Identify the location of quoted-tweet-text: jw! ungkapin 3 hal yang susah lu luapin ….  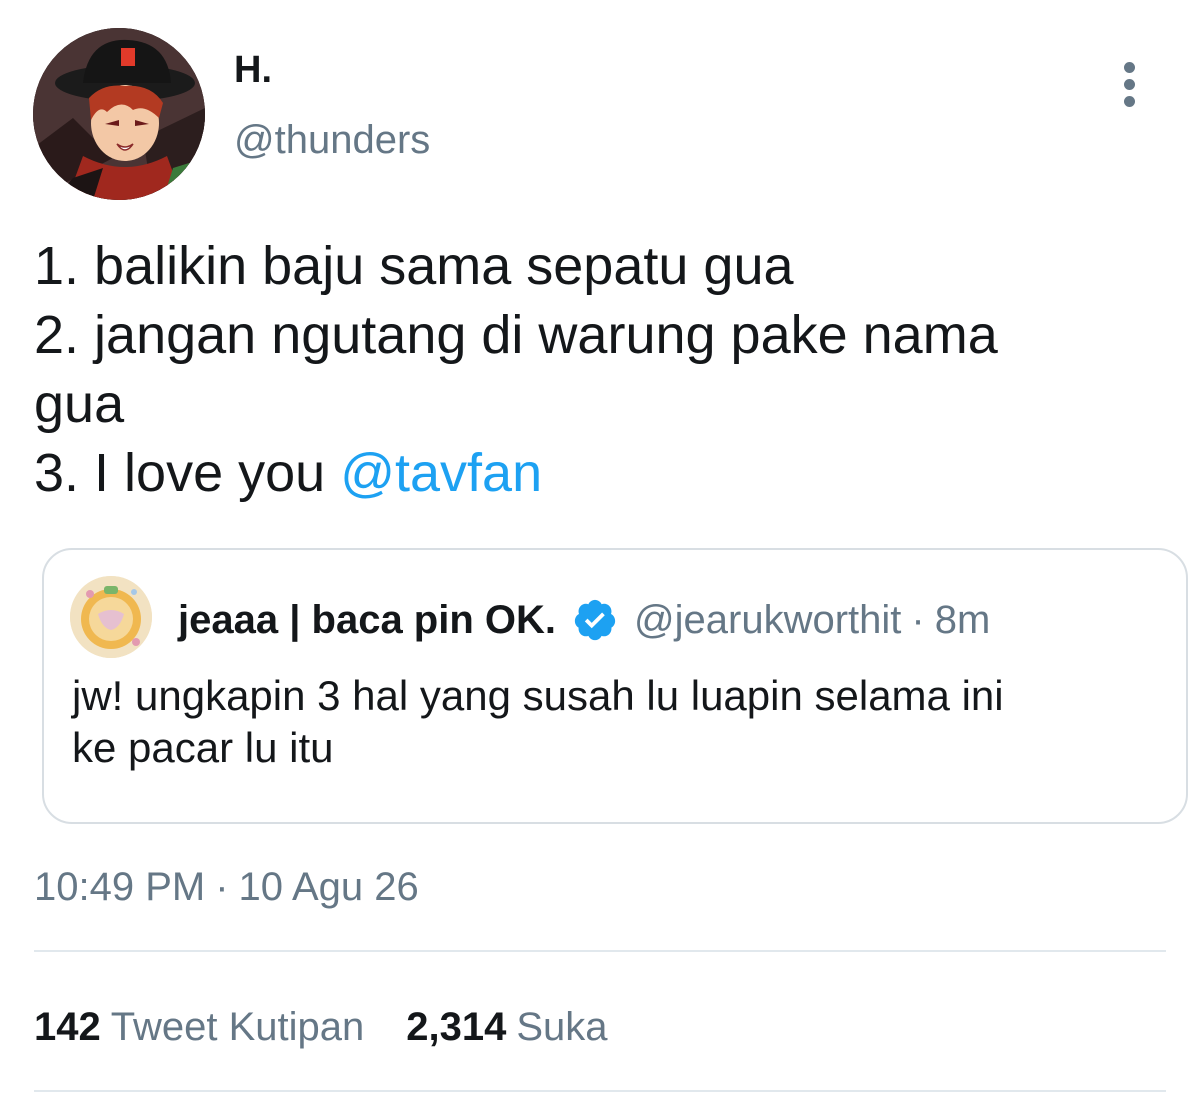
(617, 722).